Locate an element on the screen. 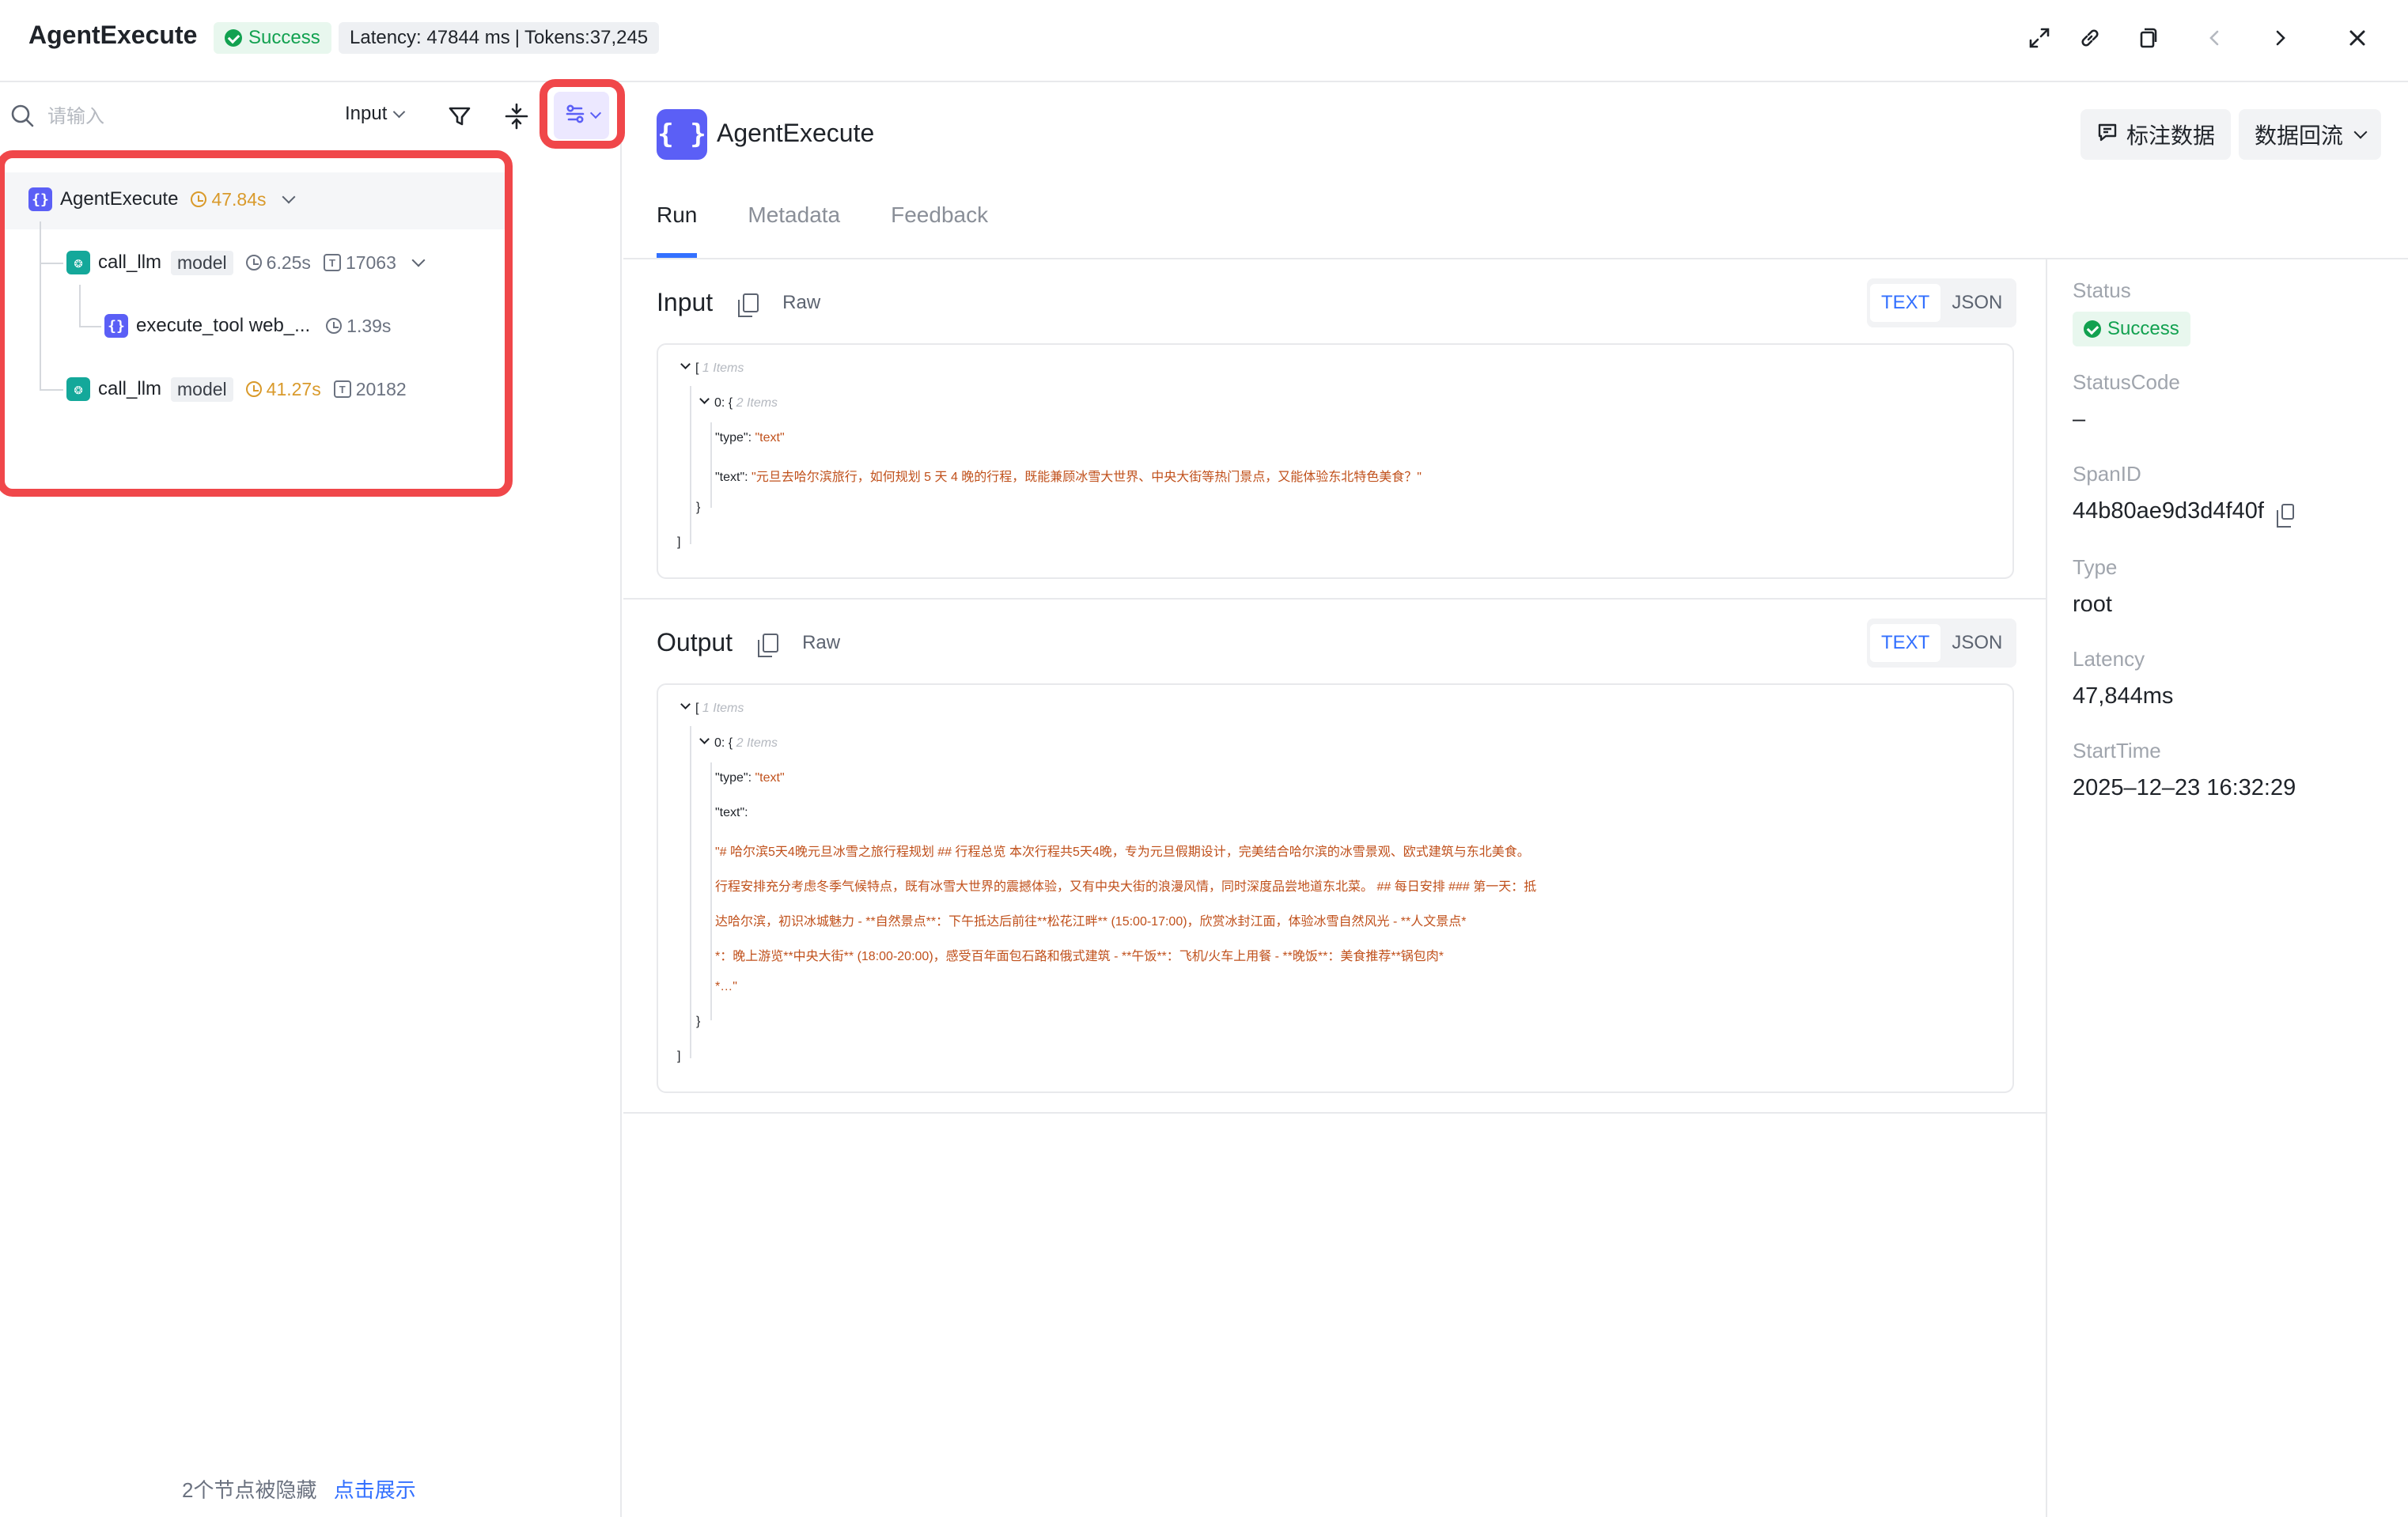 This screenshot has height=1517, width=2408. code-line: ] is located at coordinates (679, 1056).